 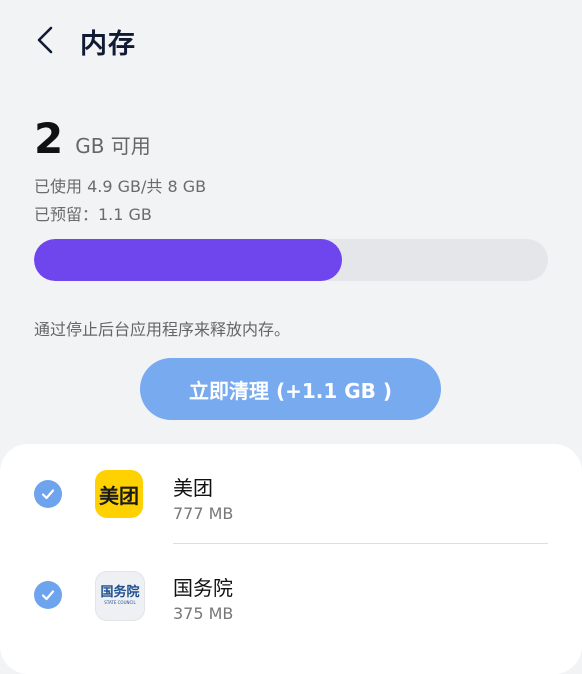 I want to click on icon-subtext: STATE COUNCIL, so click(x=120, y=602).